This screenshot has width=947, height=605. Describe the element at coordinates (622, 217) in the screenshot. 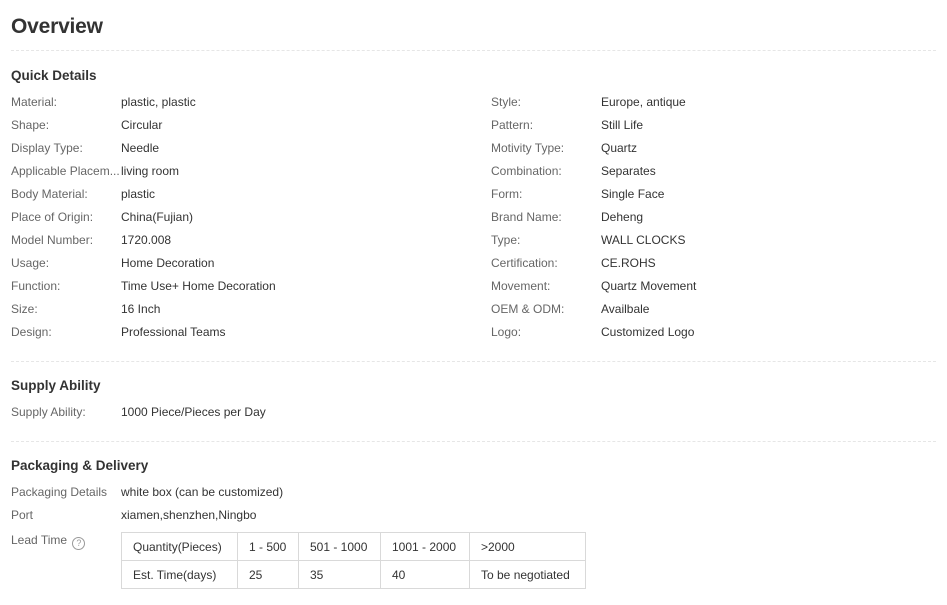

I see `detail-value: Deheng` at that location.